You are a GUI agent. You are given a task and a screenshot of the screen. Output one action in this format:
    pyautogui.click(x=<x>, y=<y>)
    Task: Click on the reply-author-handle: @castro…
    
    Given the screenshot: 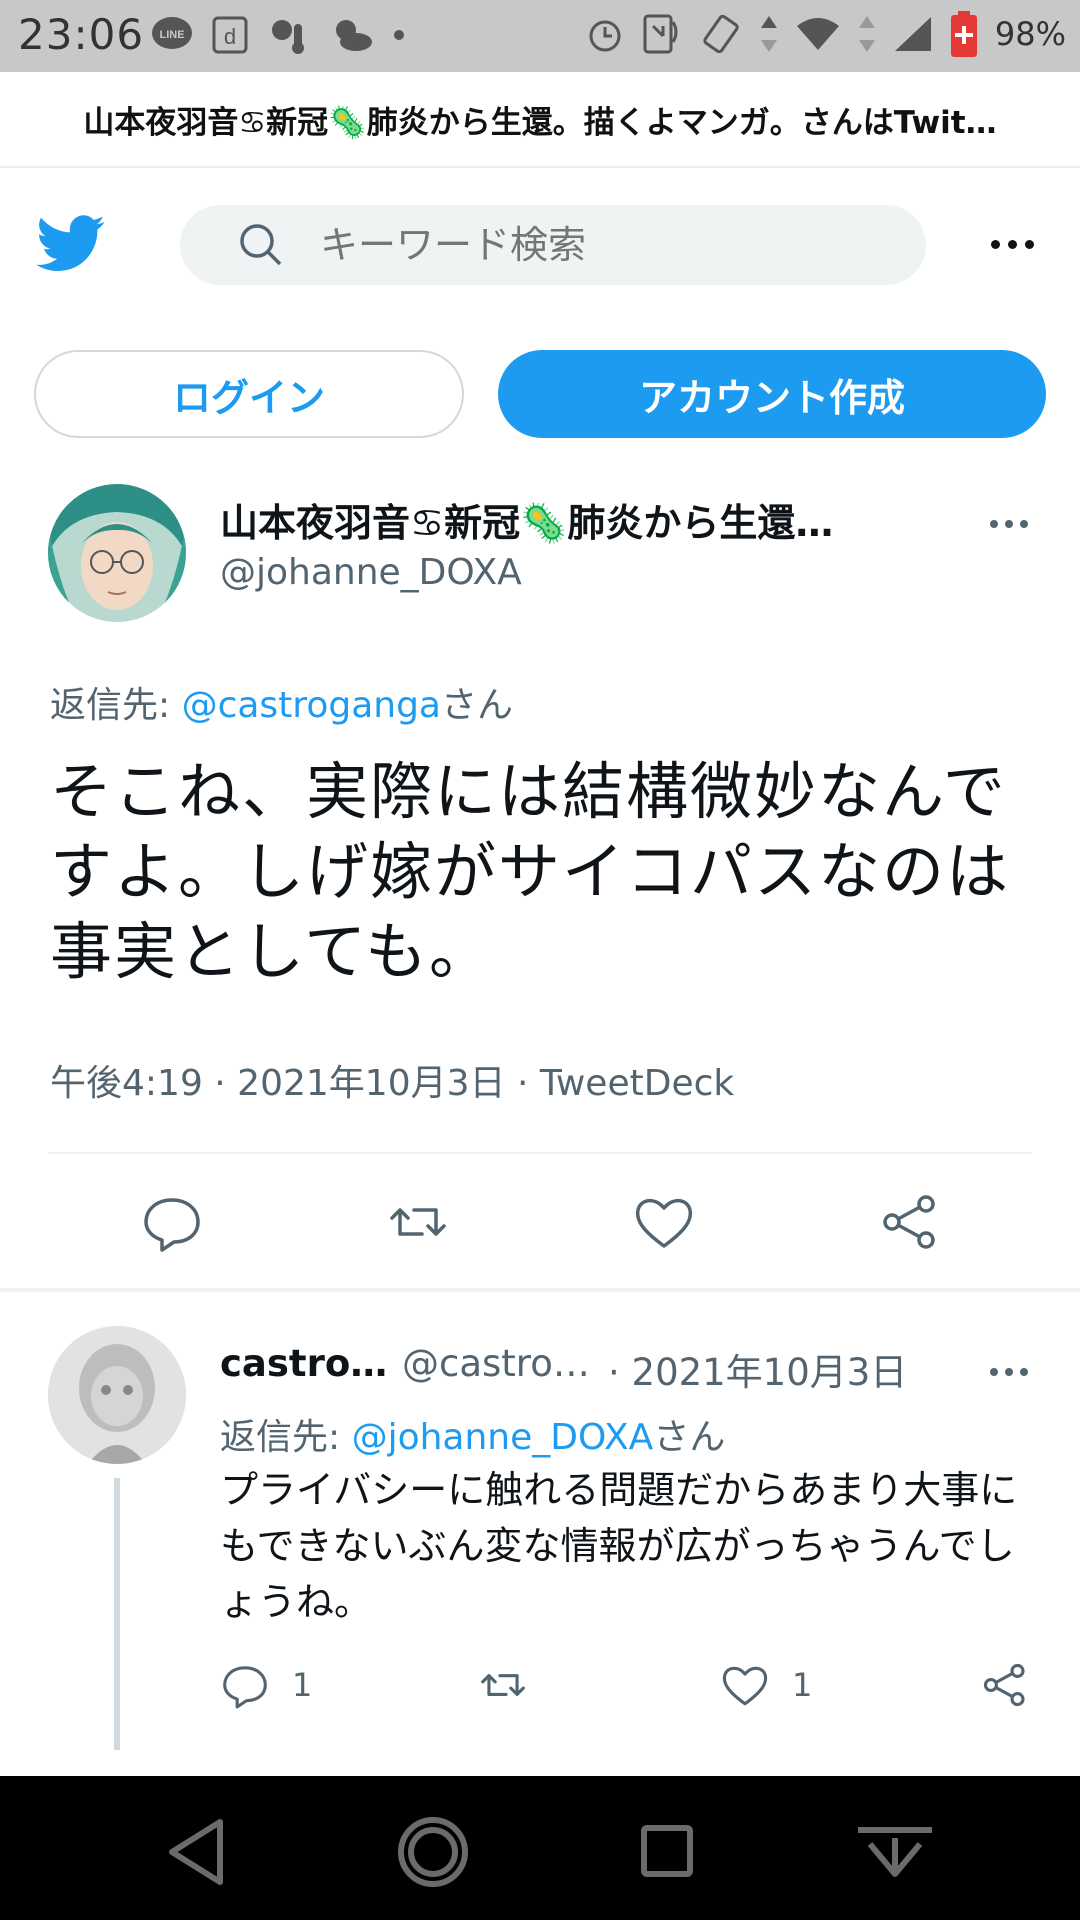 What is the action you would take?
    pyautogui.click(x=496, y=1363)
    